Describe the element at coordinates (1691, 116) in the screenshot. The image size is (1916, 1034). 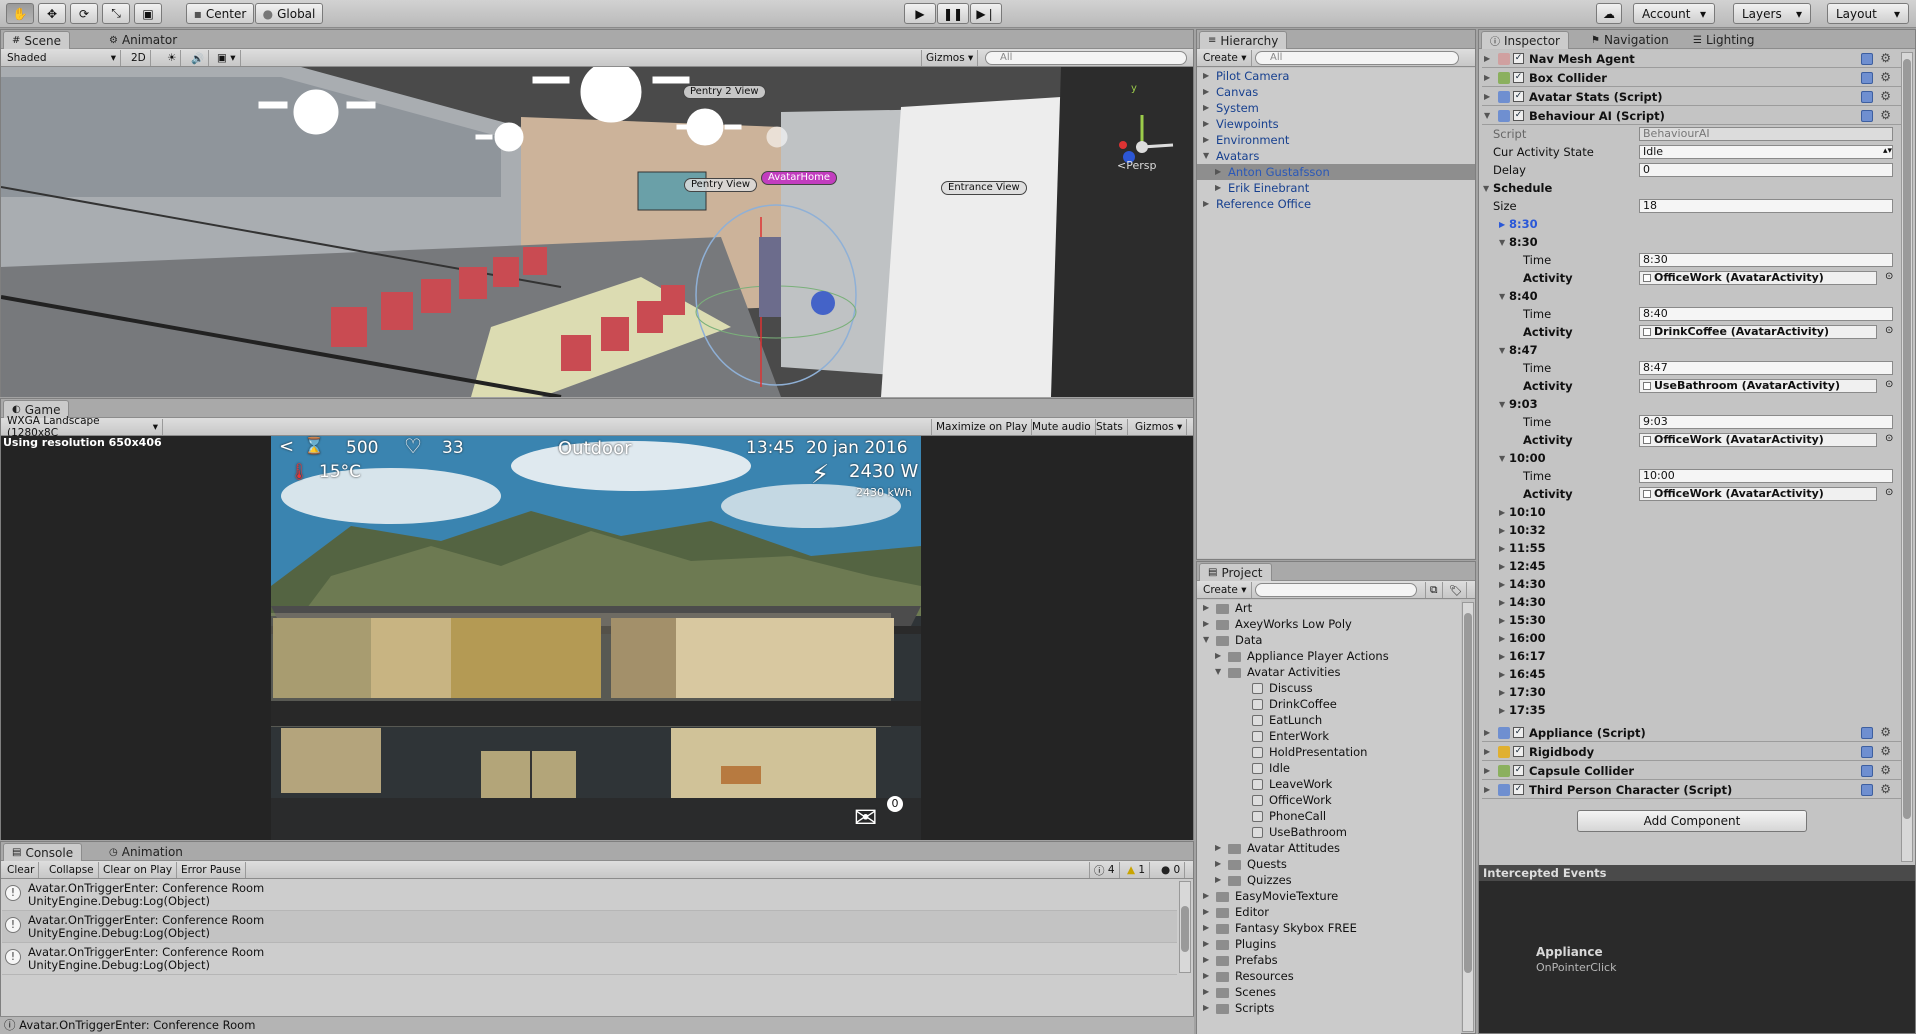
I see `component-header: ▼ ✓ Behaviour AI (Script) ⚙` at that location.